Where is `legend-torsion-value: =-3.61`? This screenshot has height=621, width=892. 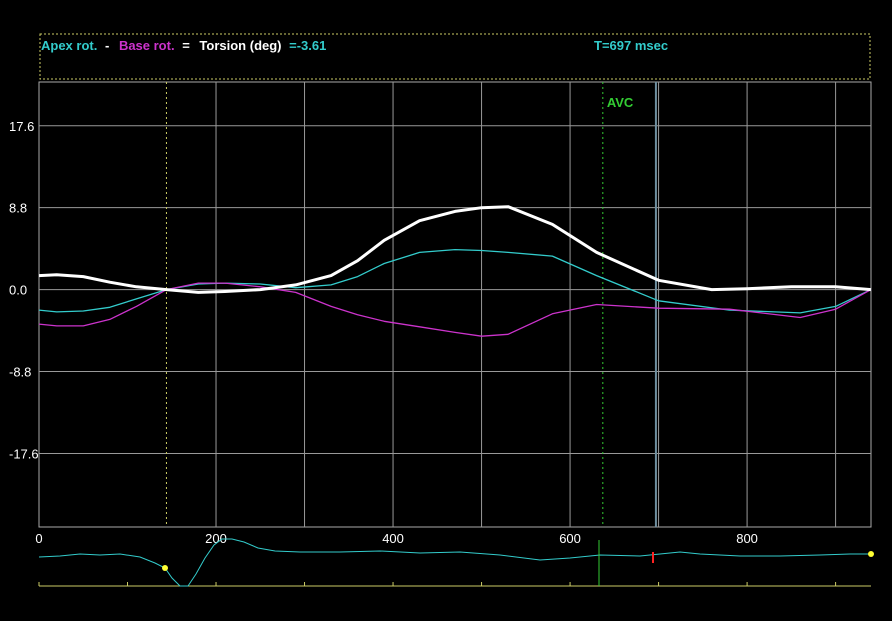 legend-torsion-value: =-3.61 is located at coordinates (307, 45).